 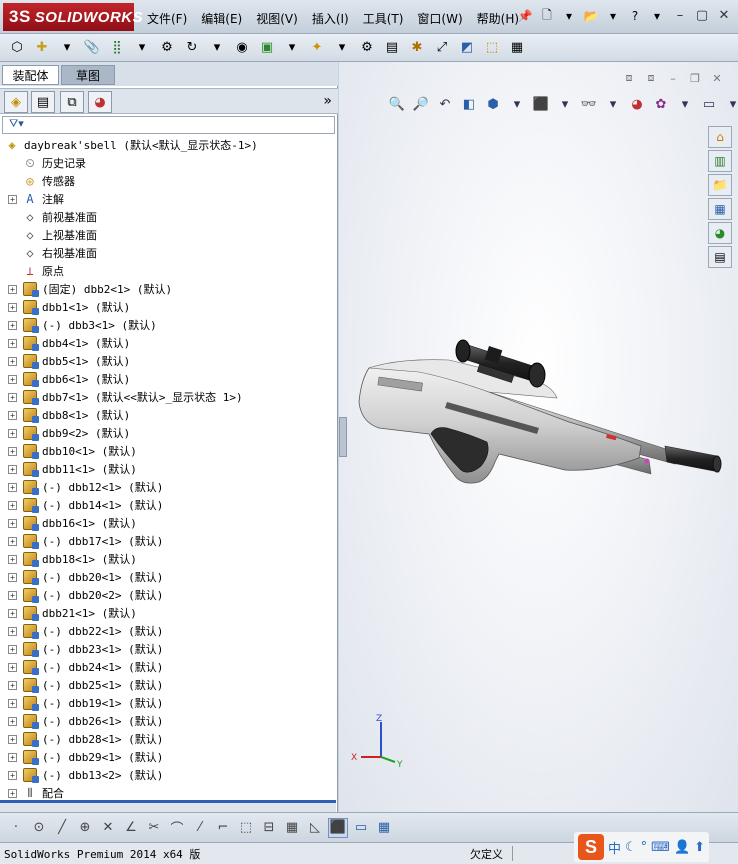 I want to click on tree-component: + dbb6<1> (默认), so click(x=69, y=379).